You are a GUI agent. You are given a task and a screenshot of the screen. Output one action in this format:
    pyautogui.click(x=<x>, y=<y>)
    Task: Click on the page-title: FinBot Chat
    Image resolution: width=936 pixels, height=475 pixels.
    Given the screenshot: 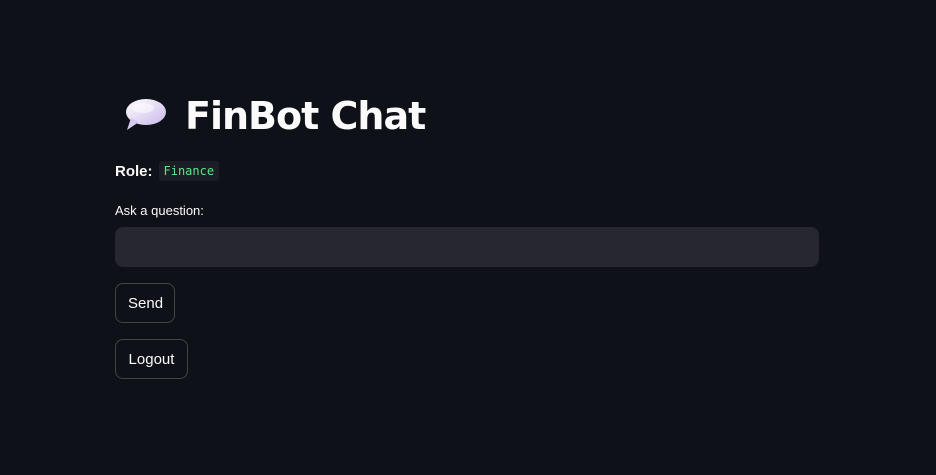 What is the action you would take?
    pyautogui.click(x=305, y=116)
    